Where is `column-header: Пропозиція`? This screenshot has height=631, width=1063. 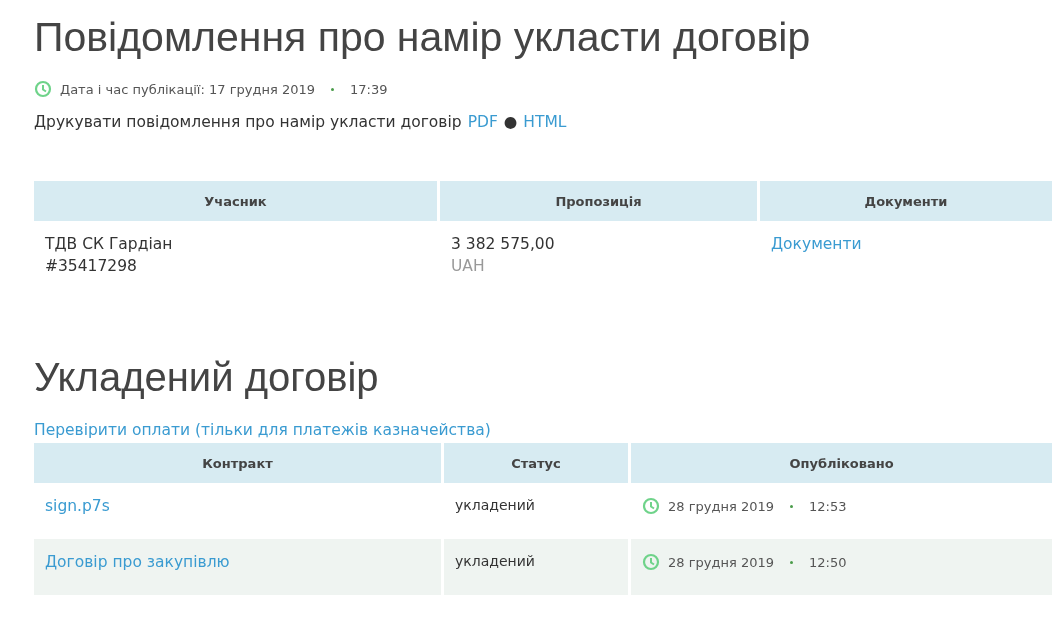 column-header: Пропозиція is located at coordinates (598, 201).